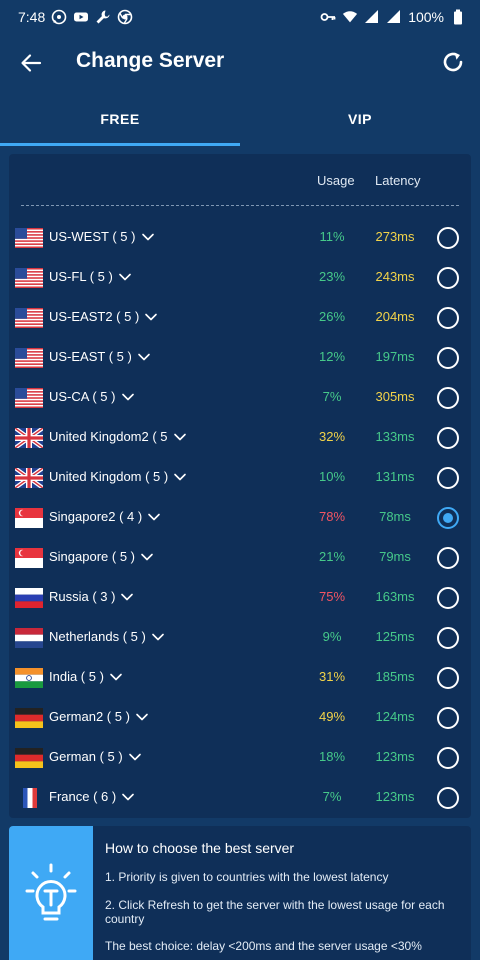  What do you see at coordinates (200, 848) in the screenshot?
I see `tips-title: How to choose the best server` at bounding box center [200, 848].